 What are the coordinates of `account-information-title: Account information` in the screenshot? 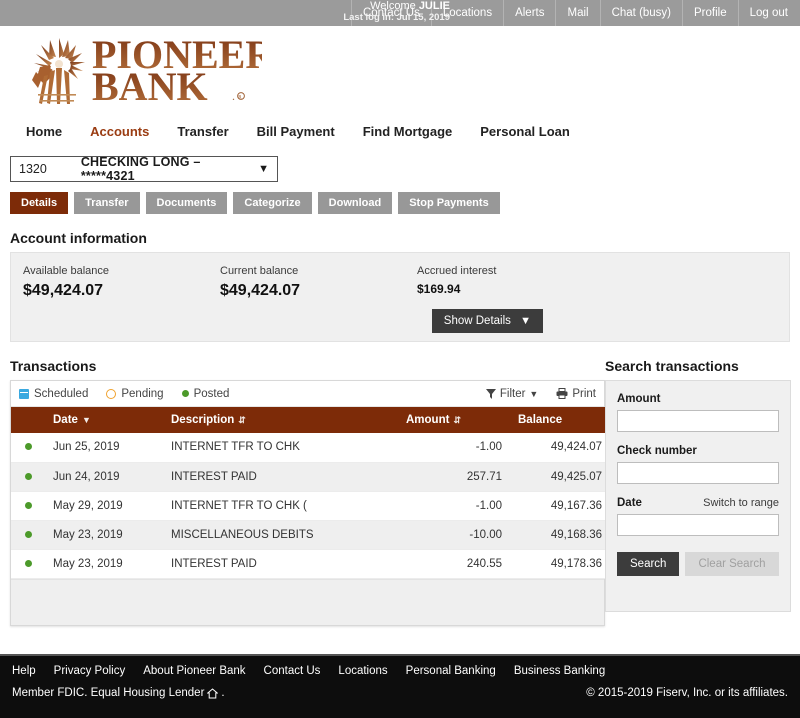 It's located at (78, 238).